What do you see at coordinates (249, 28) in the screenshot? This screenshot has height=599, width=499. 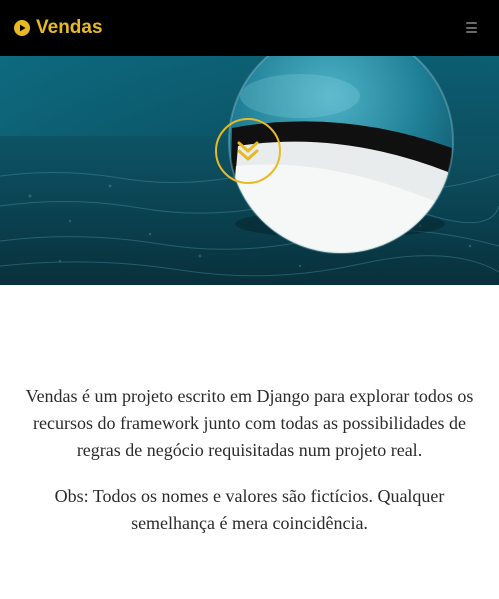 I see `navbar: Vendas` at bounding box center [249, 28].